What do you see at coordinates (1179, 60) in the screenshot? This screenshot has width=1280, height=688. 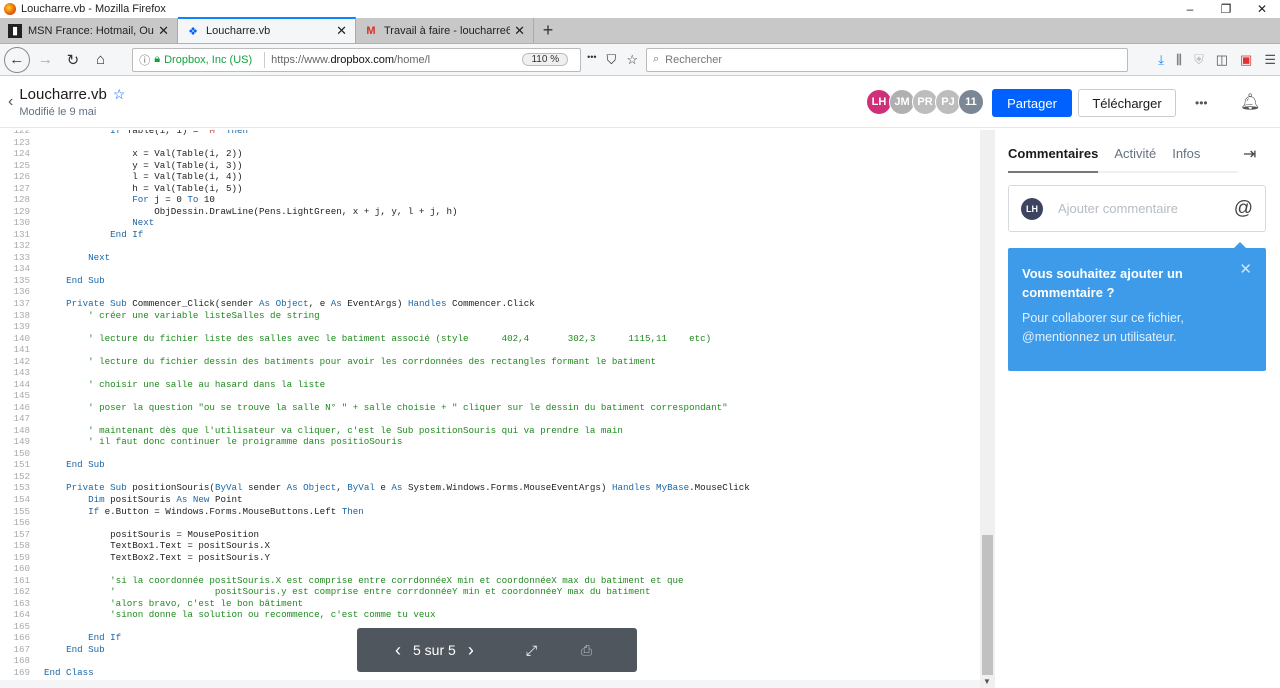 I see `library-icon: ⫼` at bounding box center [1179, 60].